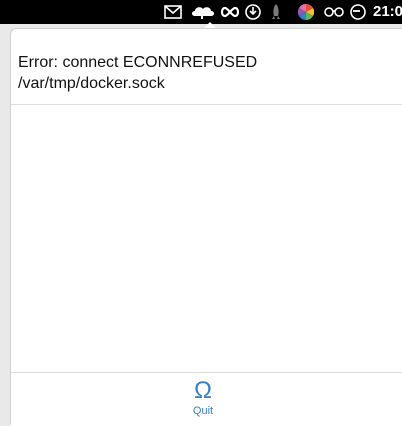 The width and height of the screenshot is (402, 426). What do you see at coordinates (203, 411) in the screenshot?
I see `quit-label: Quit` at bounding box center [203, 411].